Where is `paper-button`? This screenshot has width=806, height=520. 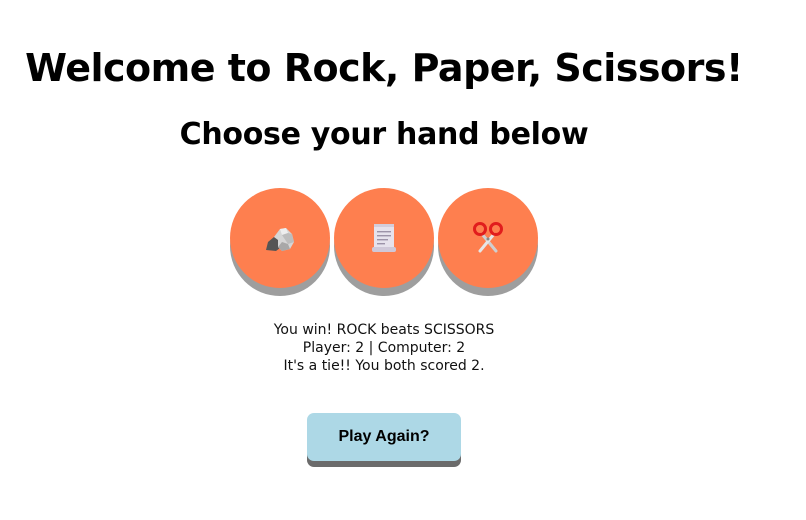 paper-button is located at coordinates (384, 238).